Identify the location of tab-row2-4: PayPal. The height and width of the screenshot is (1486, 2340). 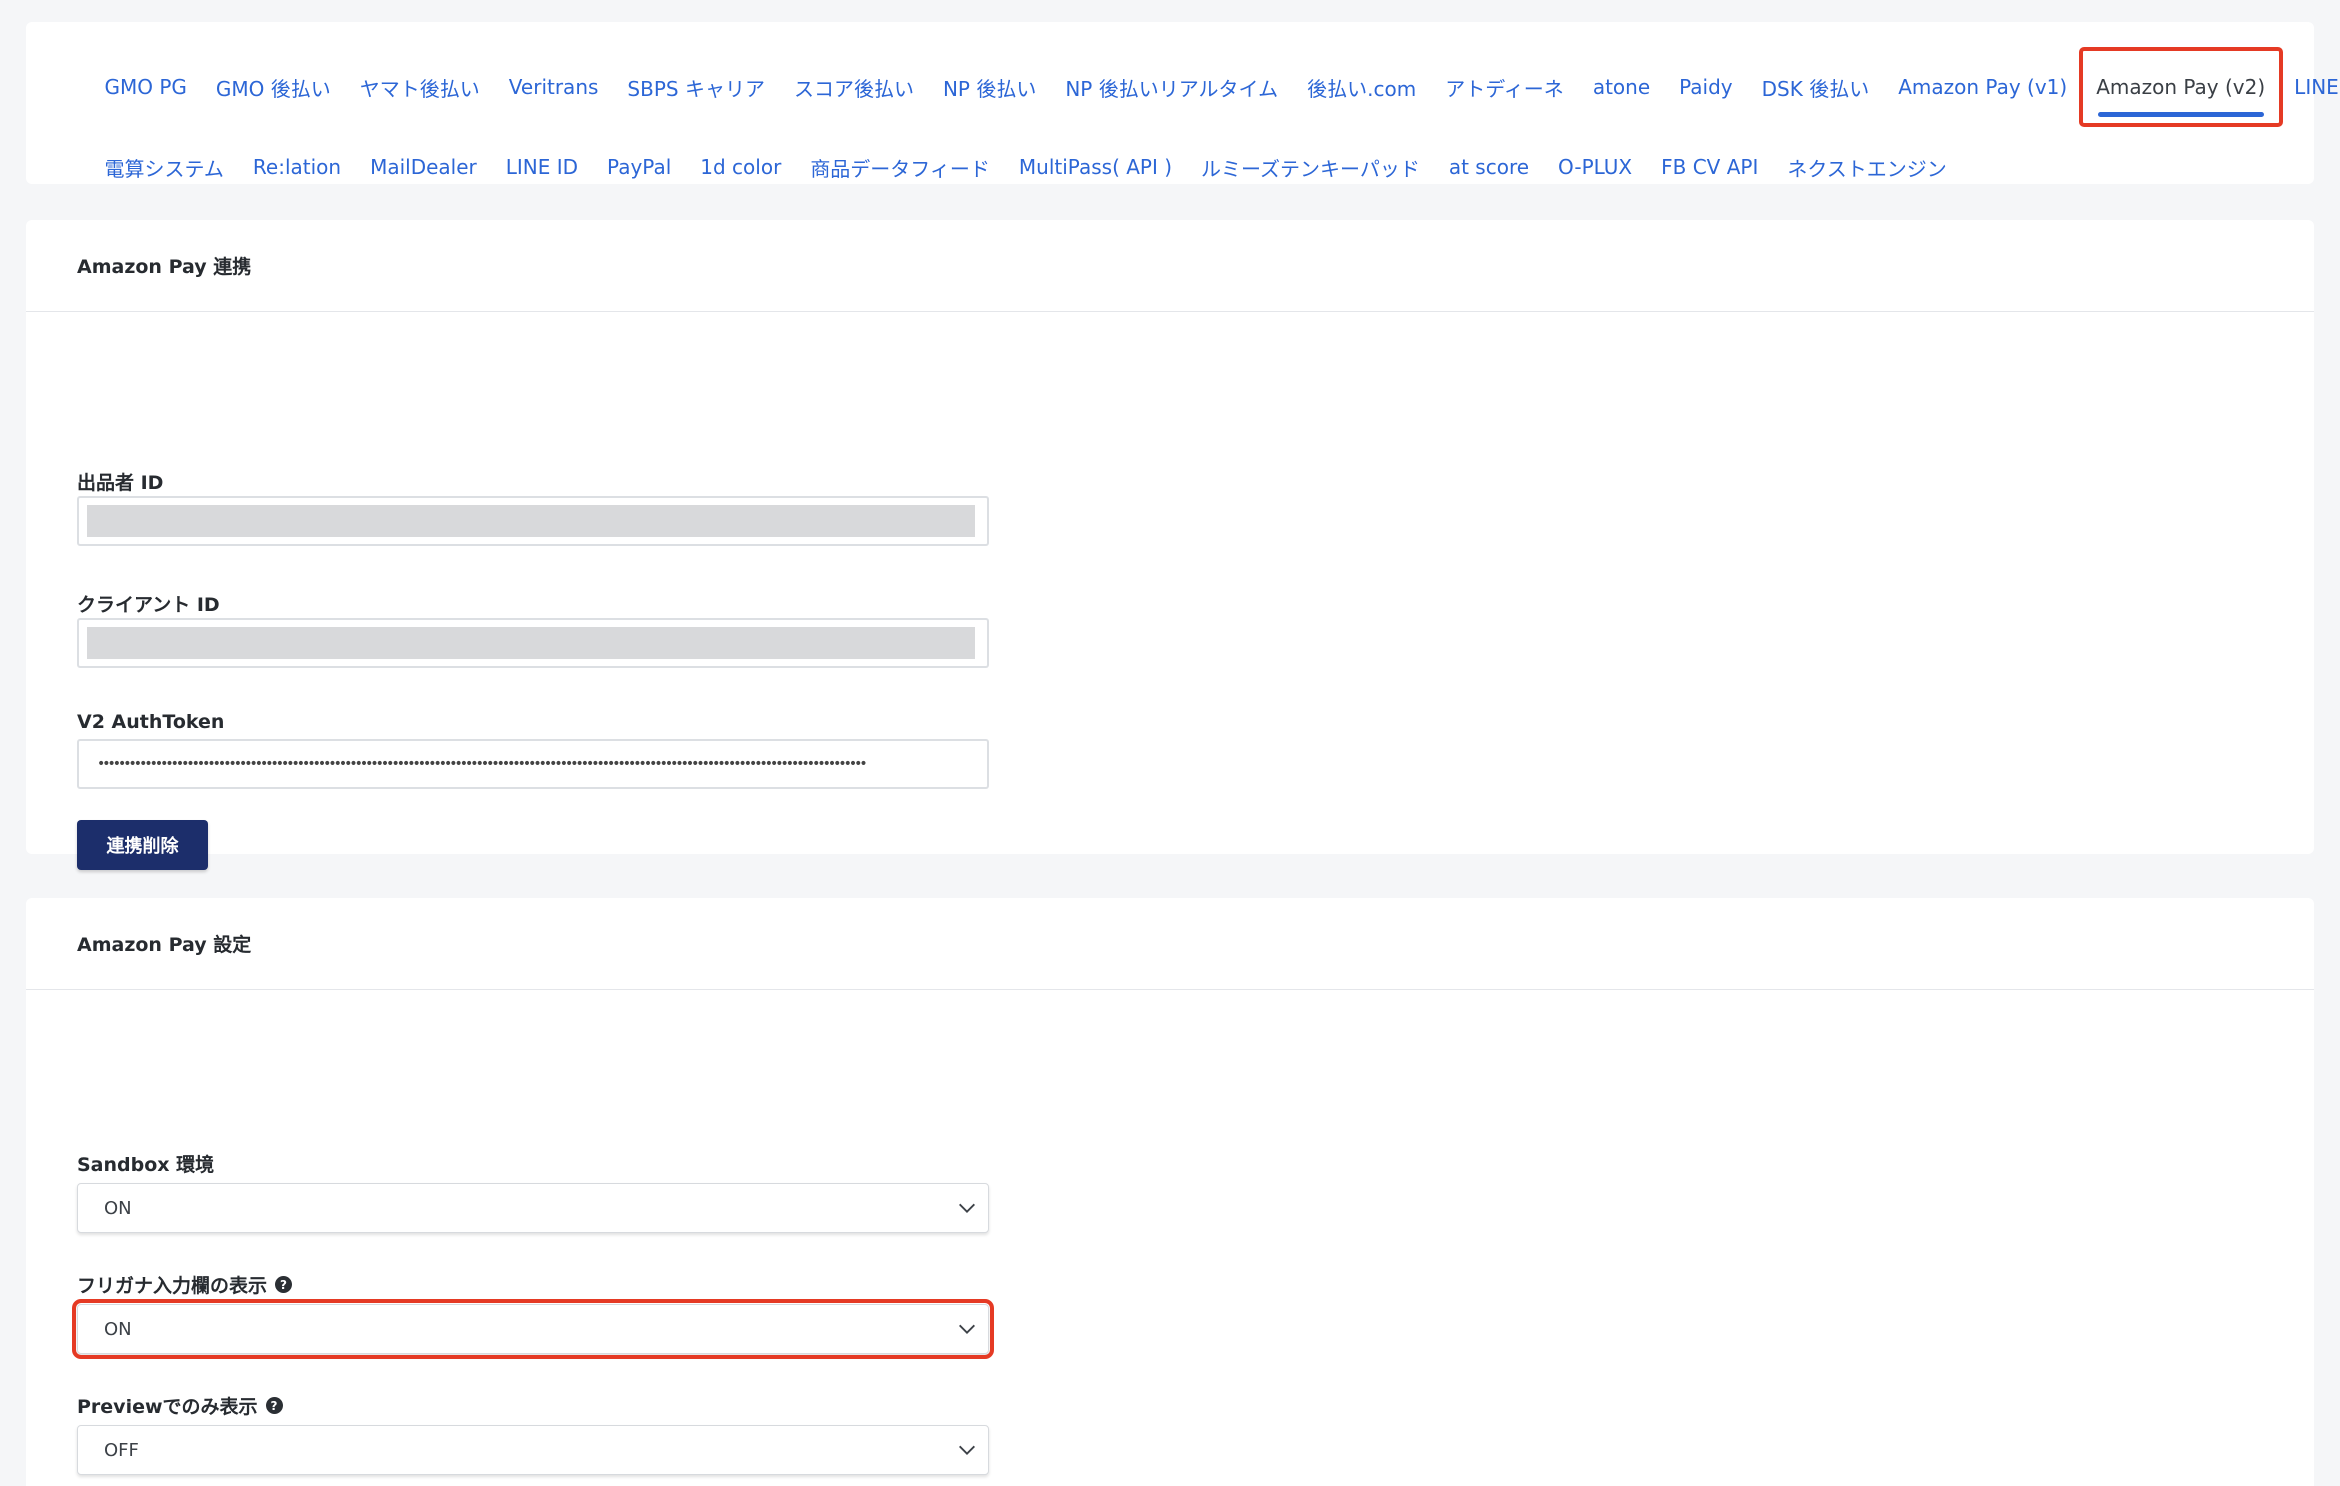
(639, 167).